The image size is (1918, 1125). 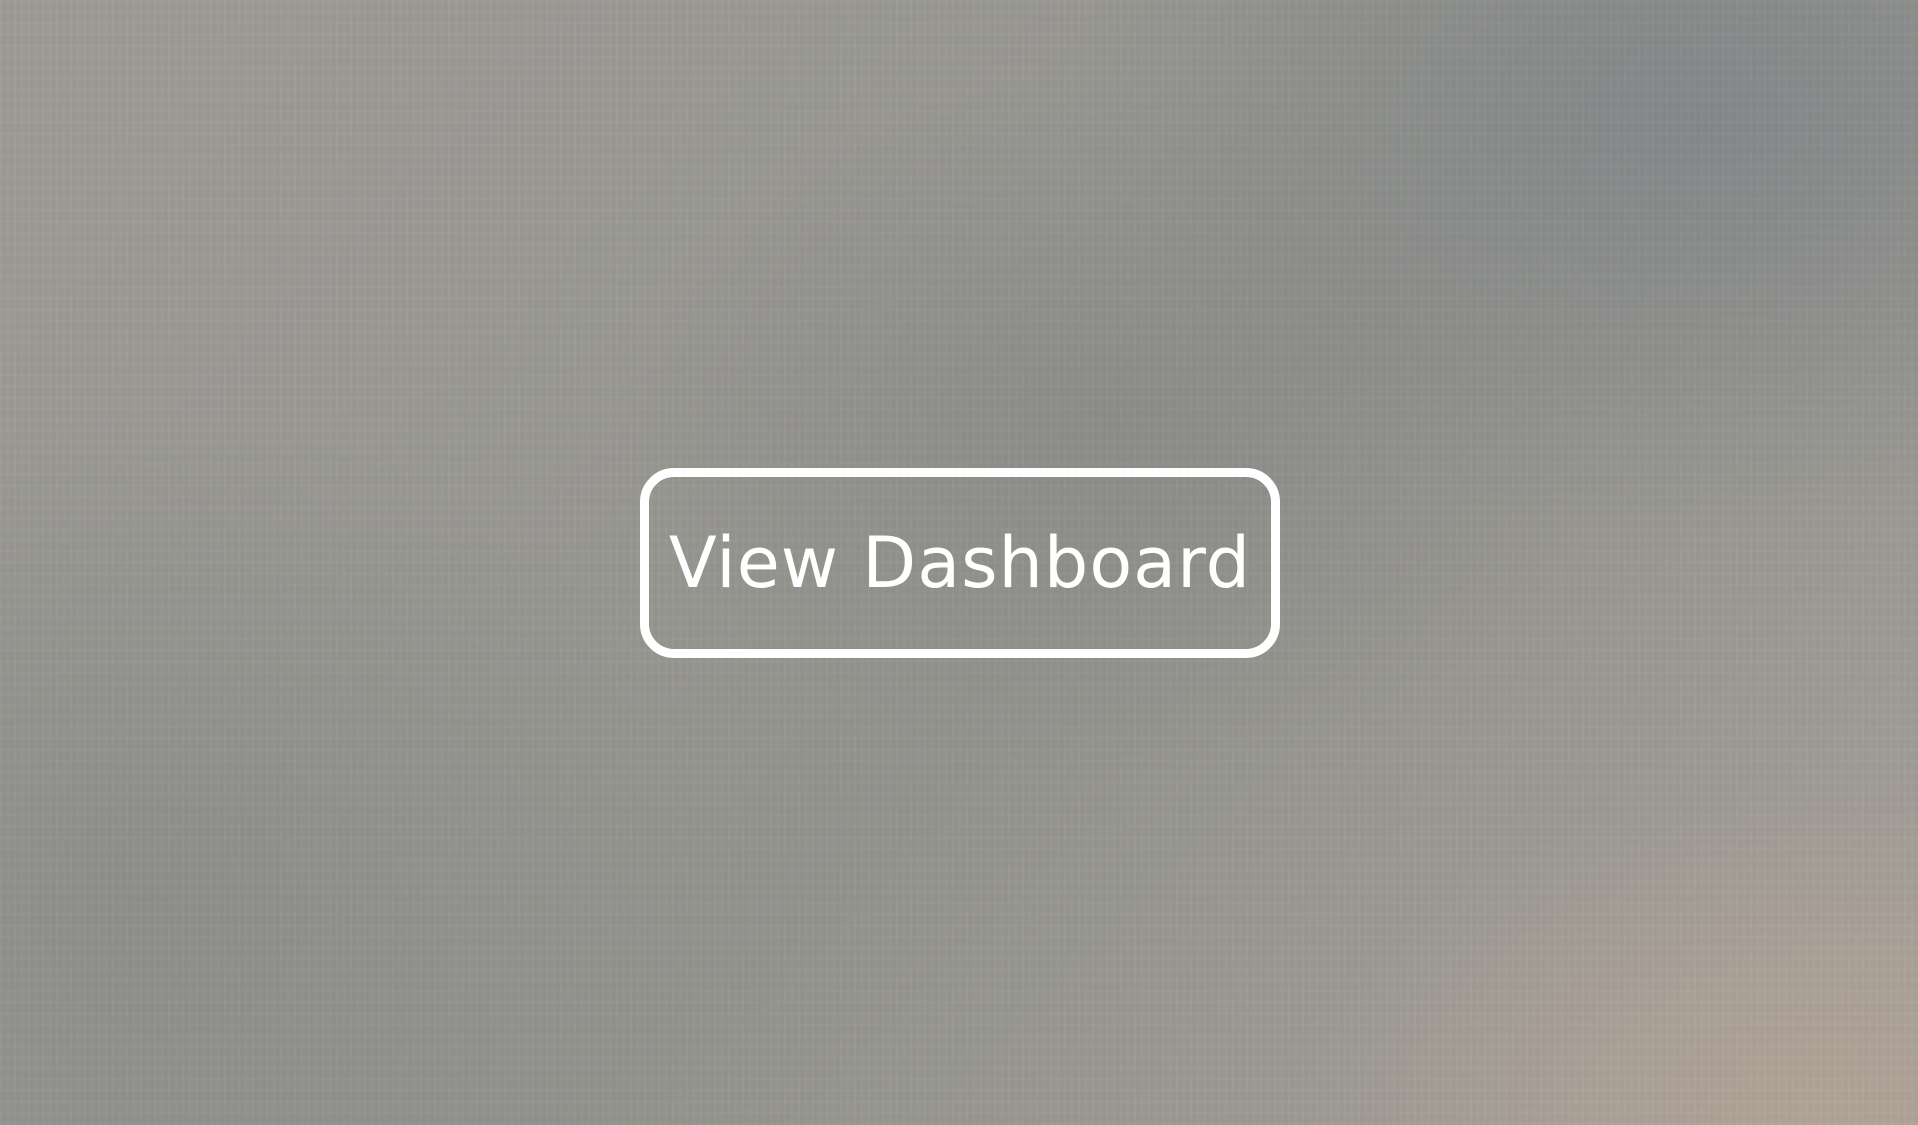 I want to click on view-dashboard-label: View Dashboard, so click(x=960, y=563).